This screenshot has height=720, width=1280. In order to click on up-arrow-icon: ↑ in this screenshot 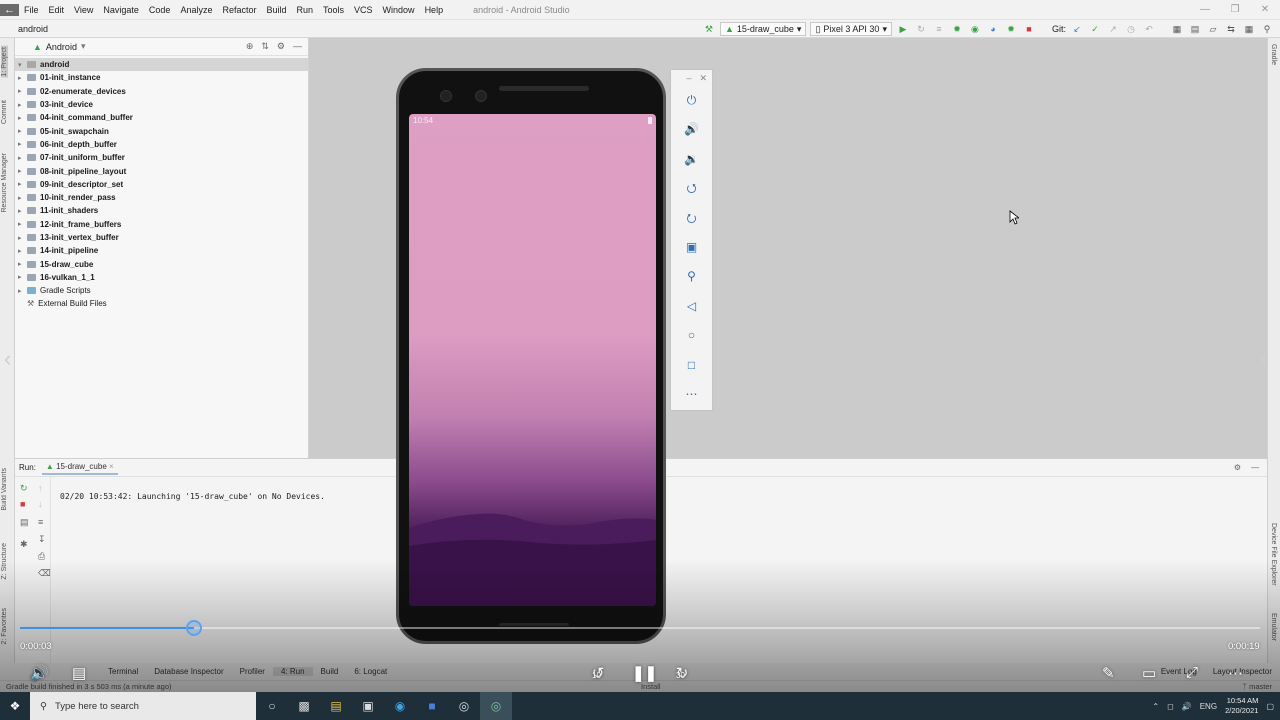, I will do `click(40, 488)`.